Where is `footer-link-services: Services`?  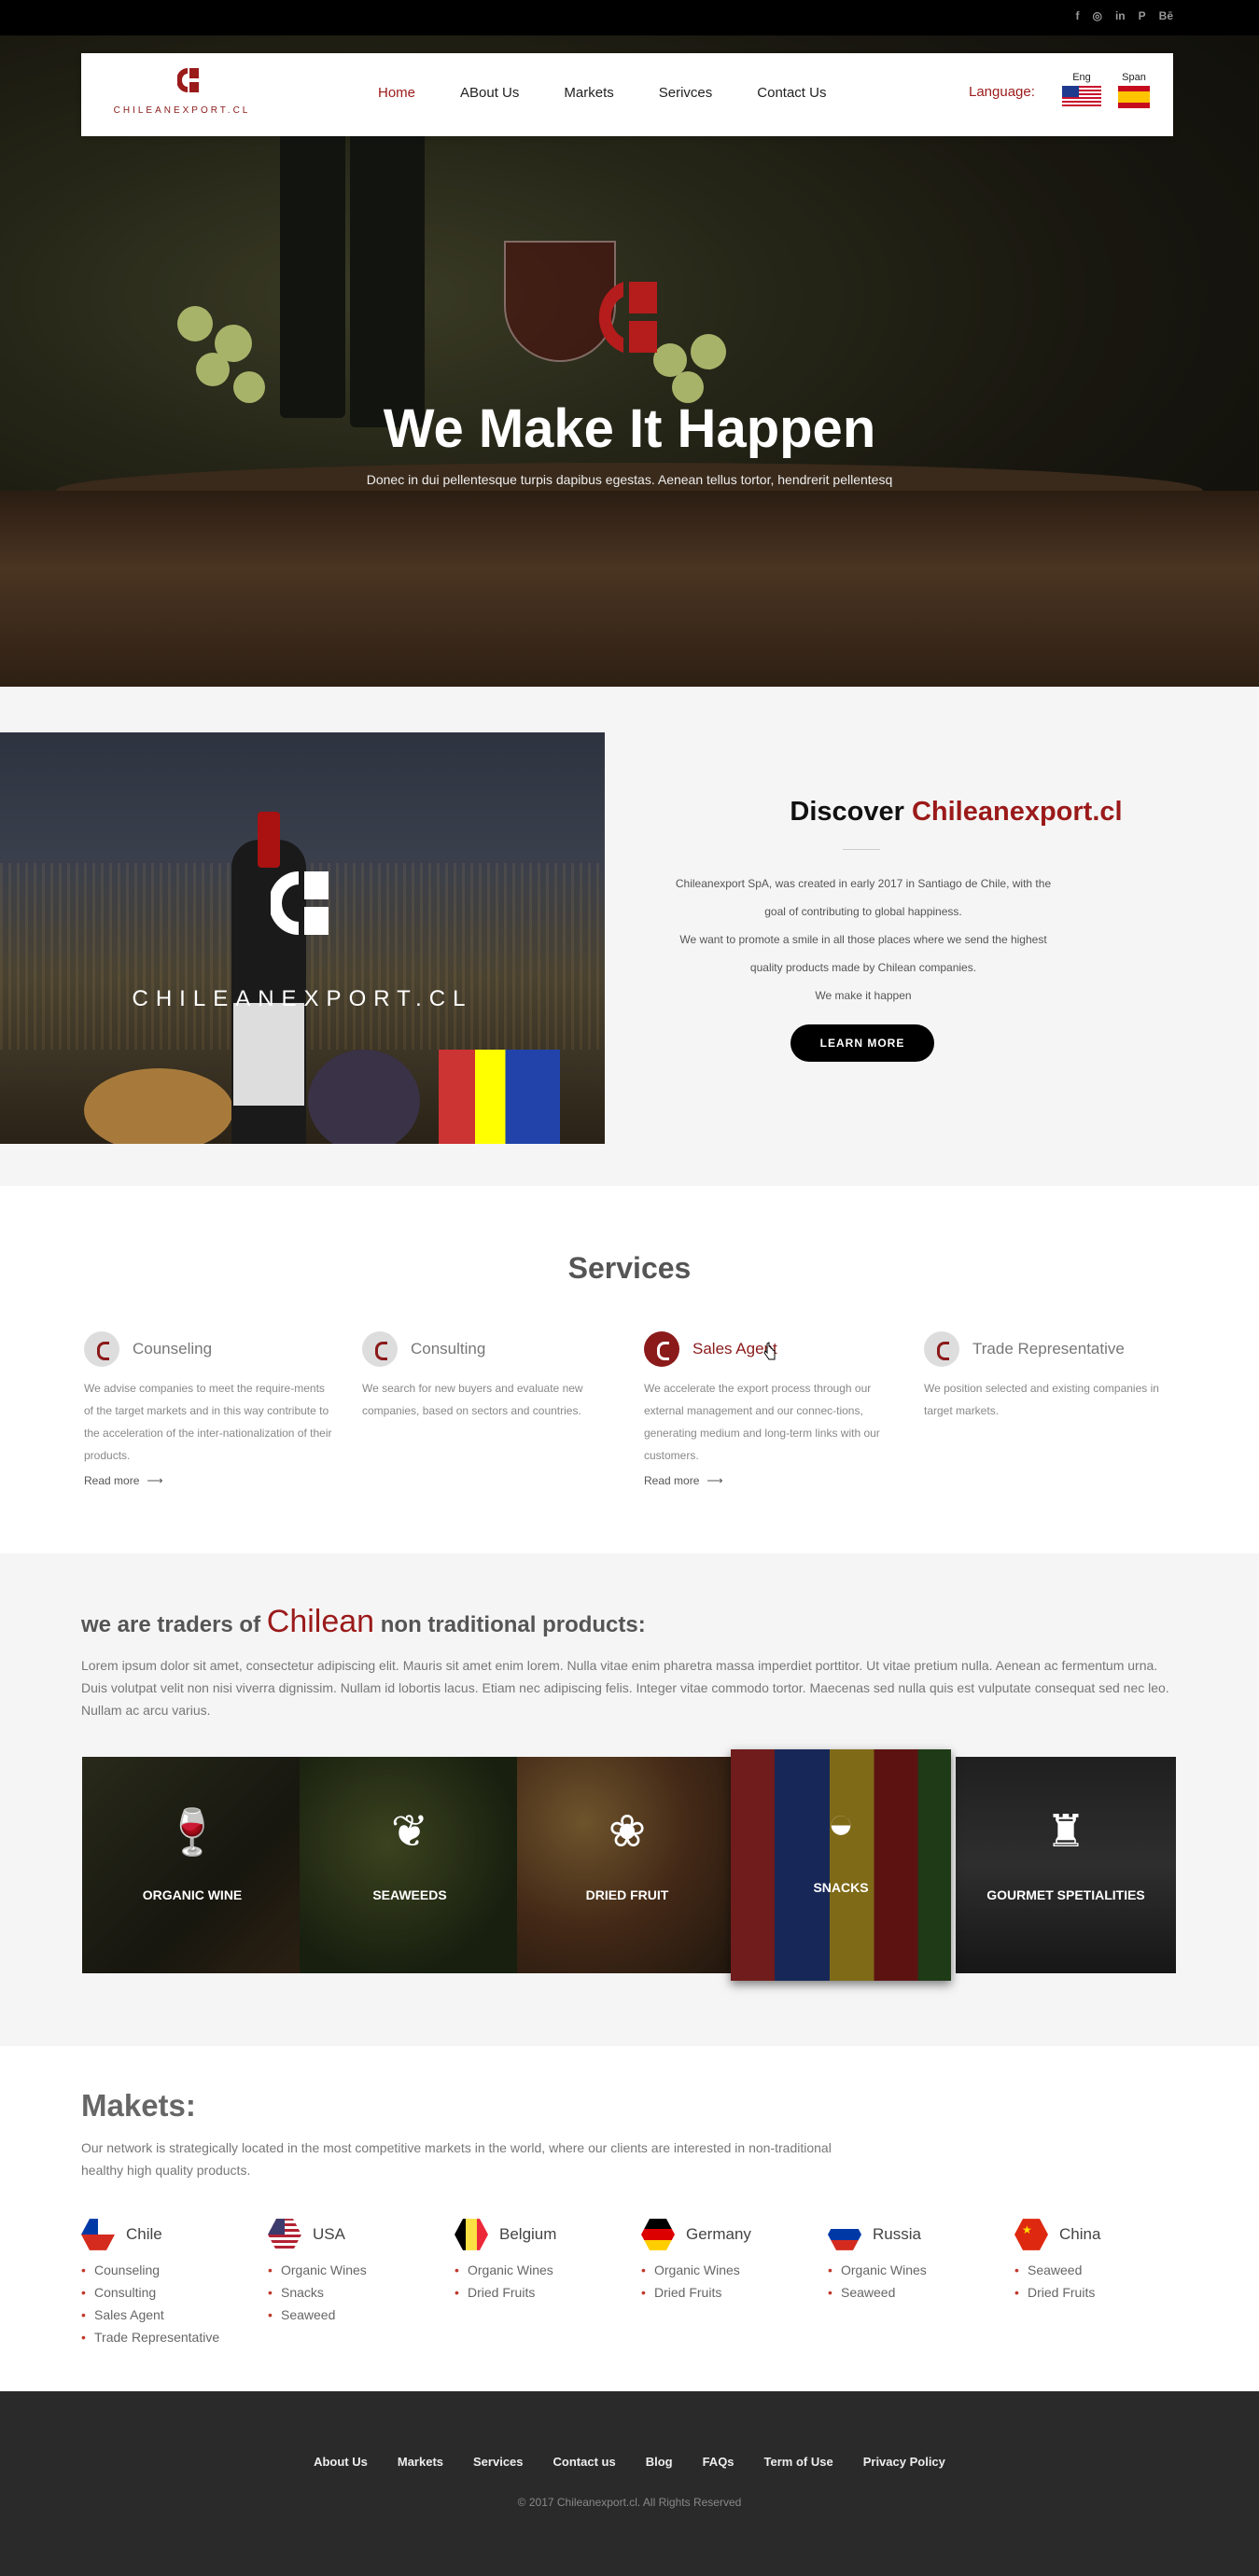
footer-link-services: Services is located at coordinates (498, 2462).